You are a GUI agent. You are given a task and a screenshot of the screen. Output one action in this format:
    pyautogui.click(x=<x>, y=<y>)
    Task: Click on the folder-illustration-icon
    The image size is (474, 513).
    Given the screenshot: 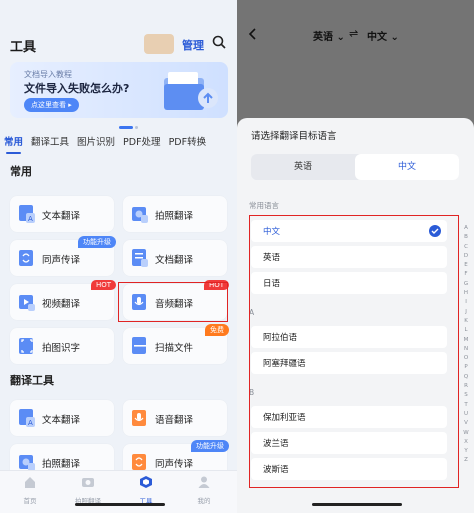 What is the action you would take?
    pyautogui.click(x=191, y=91)
    